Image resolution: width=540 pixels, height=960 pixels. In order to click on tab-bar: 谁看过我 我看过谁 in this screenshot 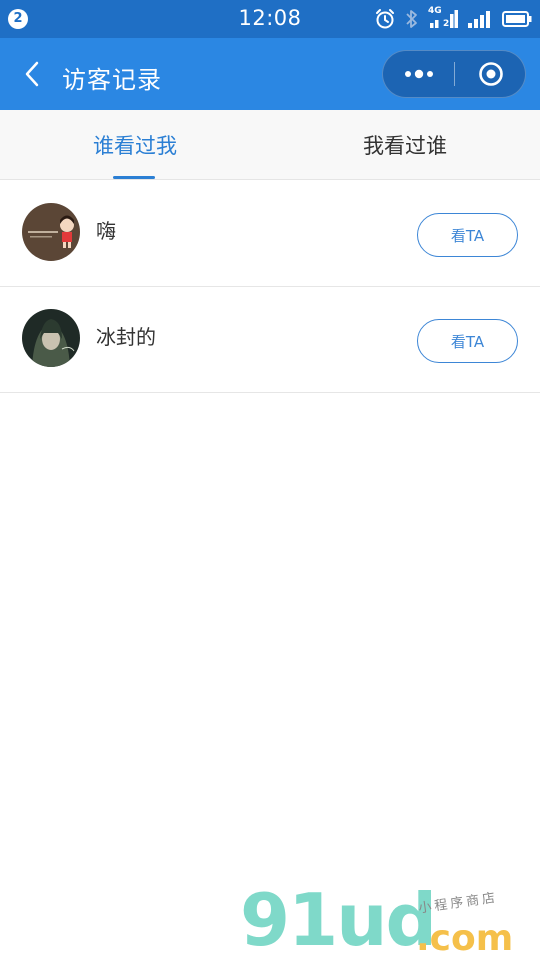, I will do `click(270, 145)`.